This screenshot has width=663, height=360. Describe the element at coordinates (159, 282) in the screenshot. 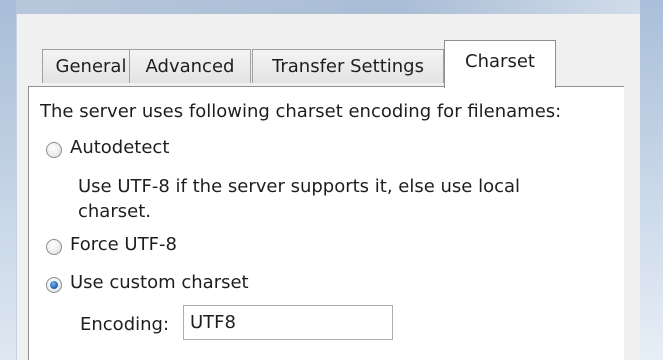

I see `radio-use-custom-charset-label: Use custom charset` at that location.